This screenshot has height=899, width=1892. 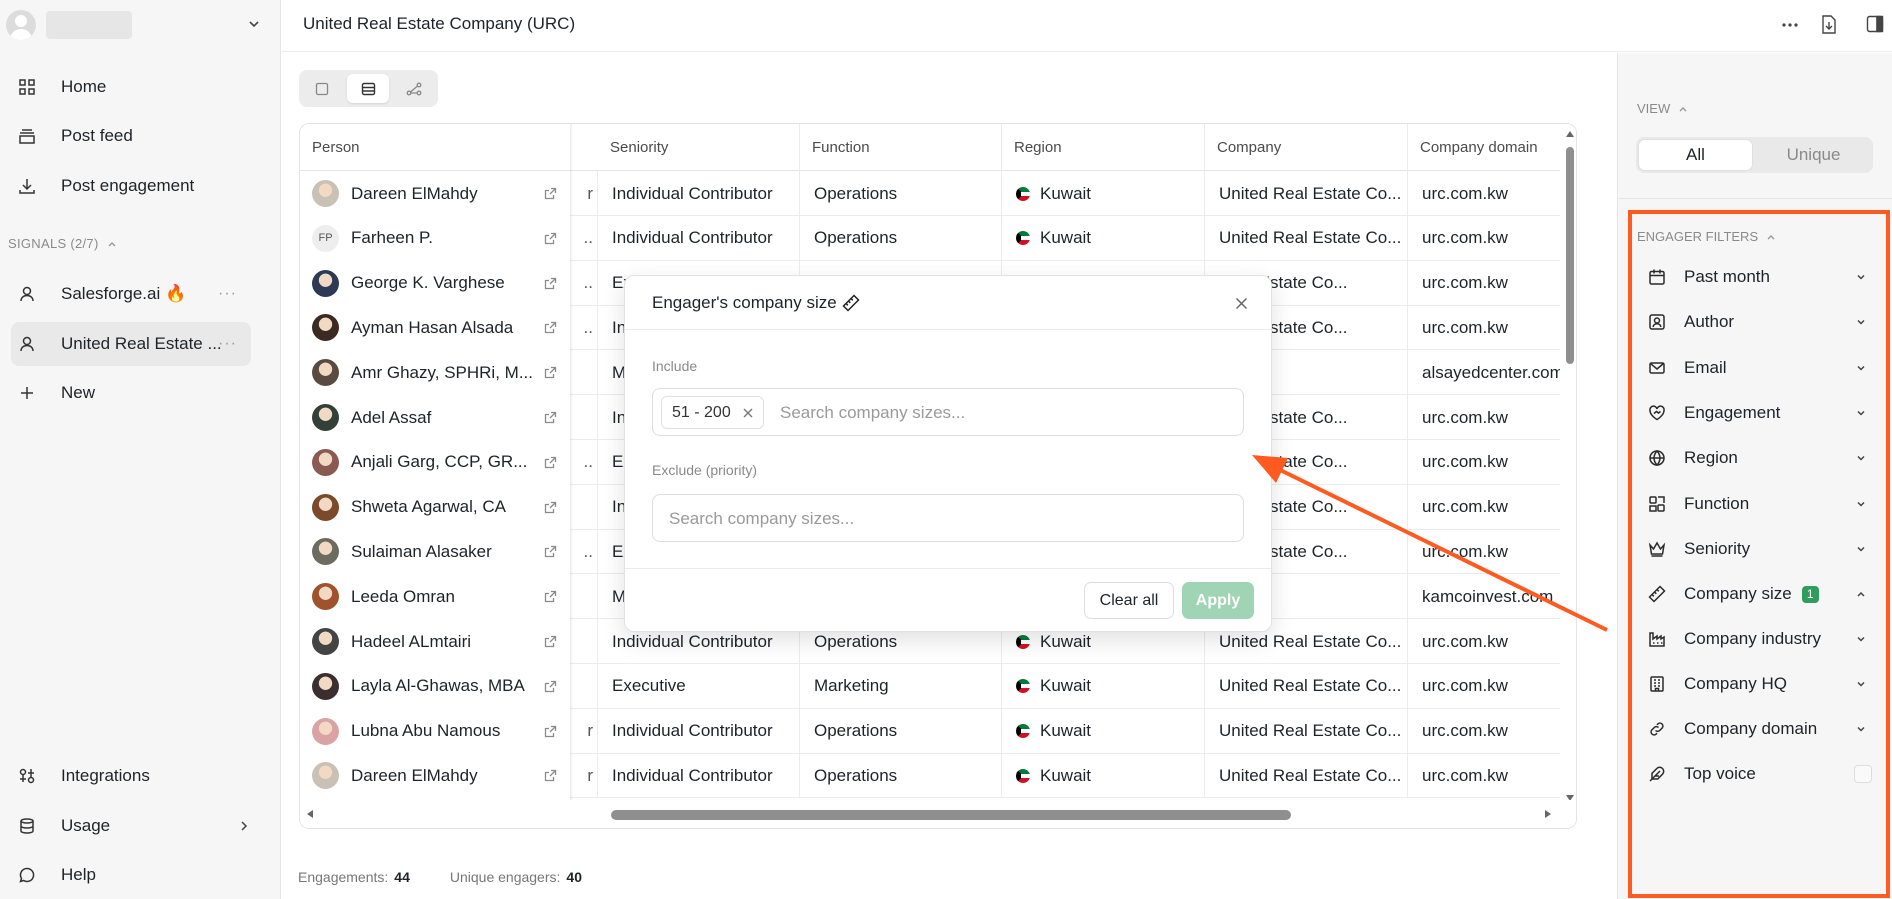 What do you see at coordinates (131, 186) in the screenshot?
I see `sidebar-item-post-engagement: Post engagement` at bounding box center [131, 186].